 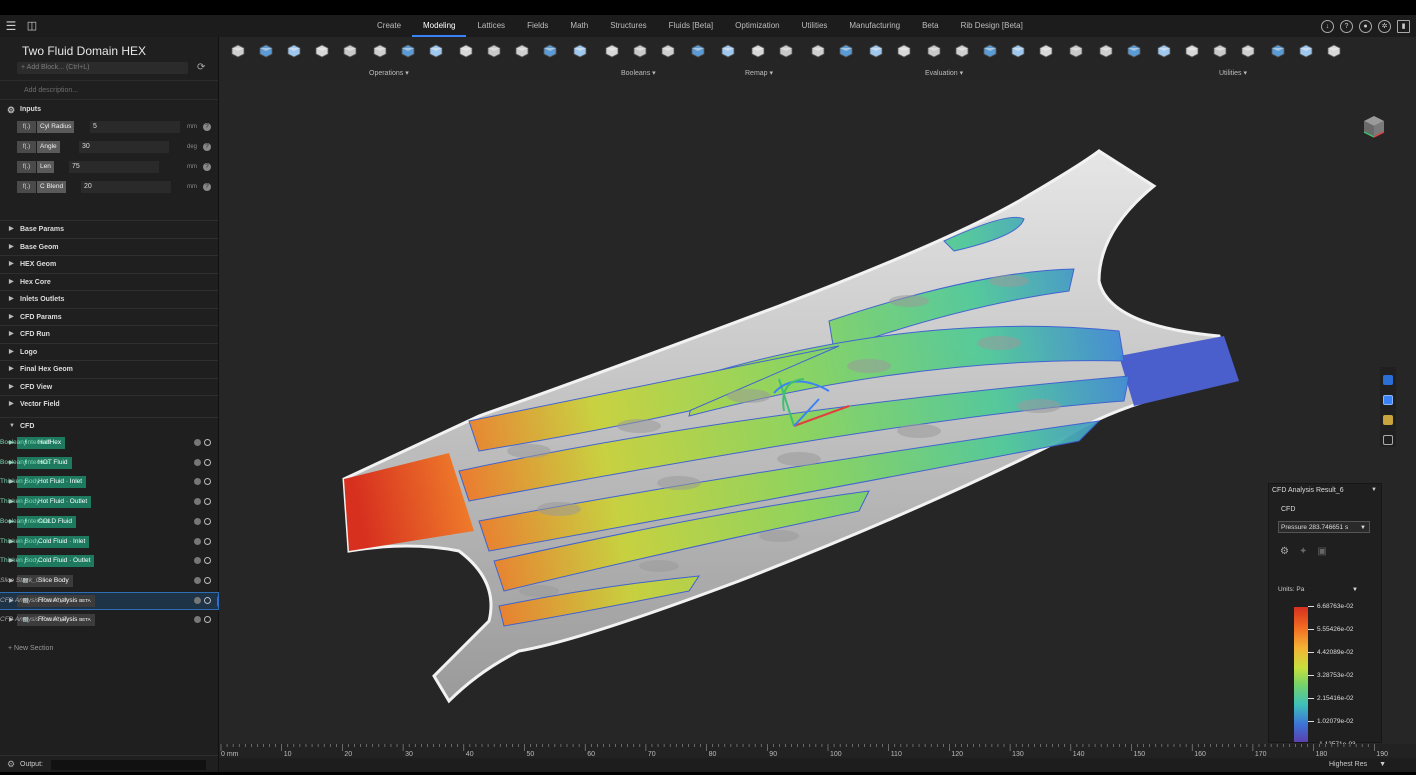 What do you see at coordinates (294, 51) in the screenshot?
I see `shell-icon` at bounding box center [294, 51].